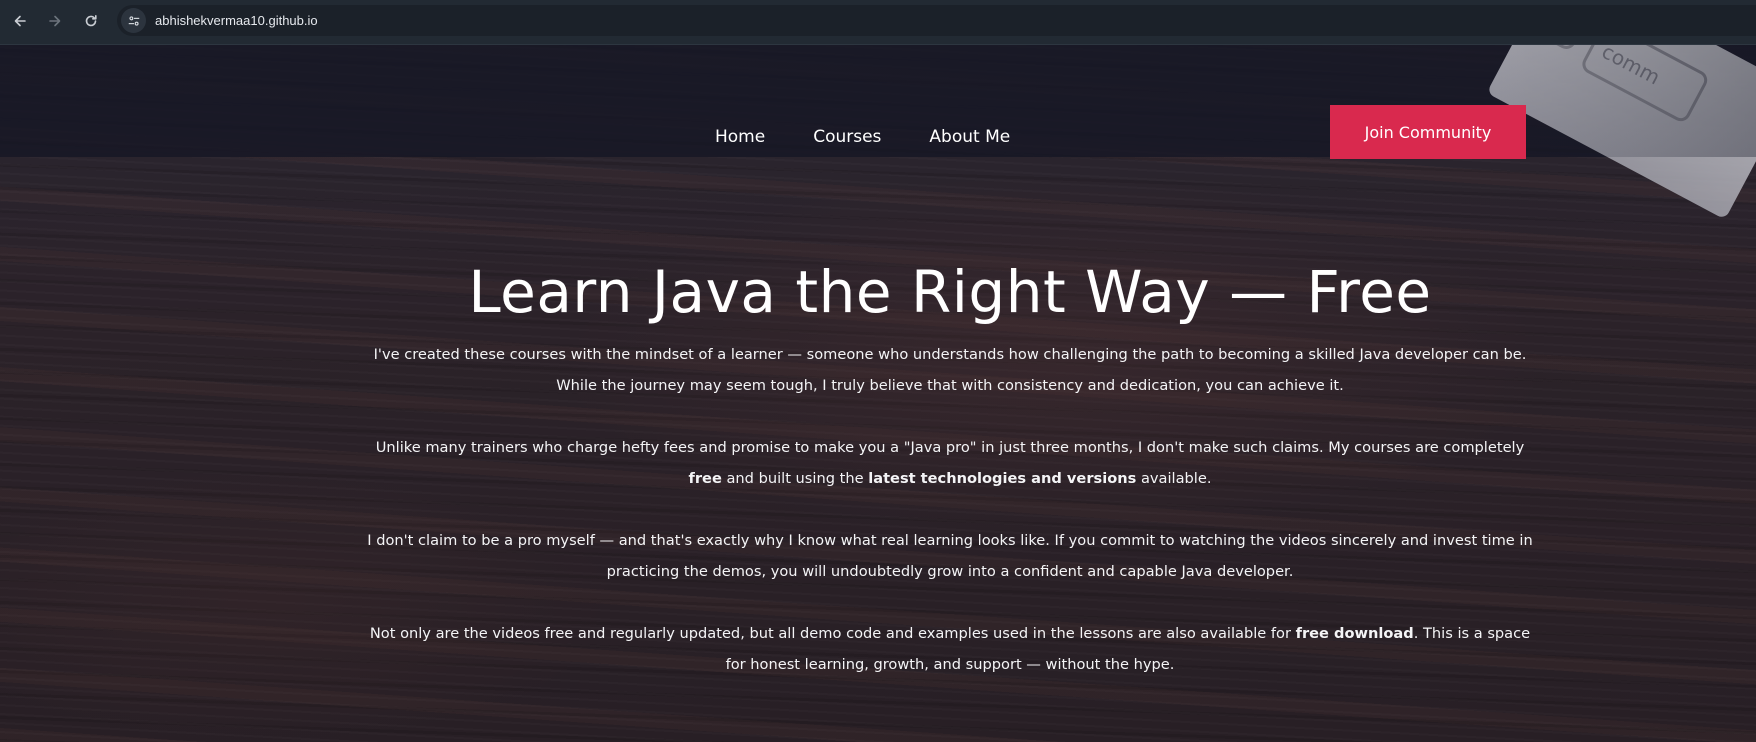 Image resolution: width=1756 pixels, height=742 pixels. What do you see at coordinates (847, 137) in the screenshot?
I see `nav-courses: Courses` at bounding box center [847, 137].